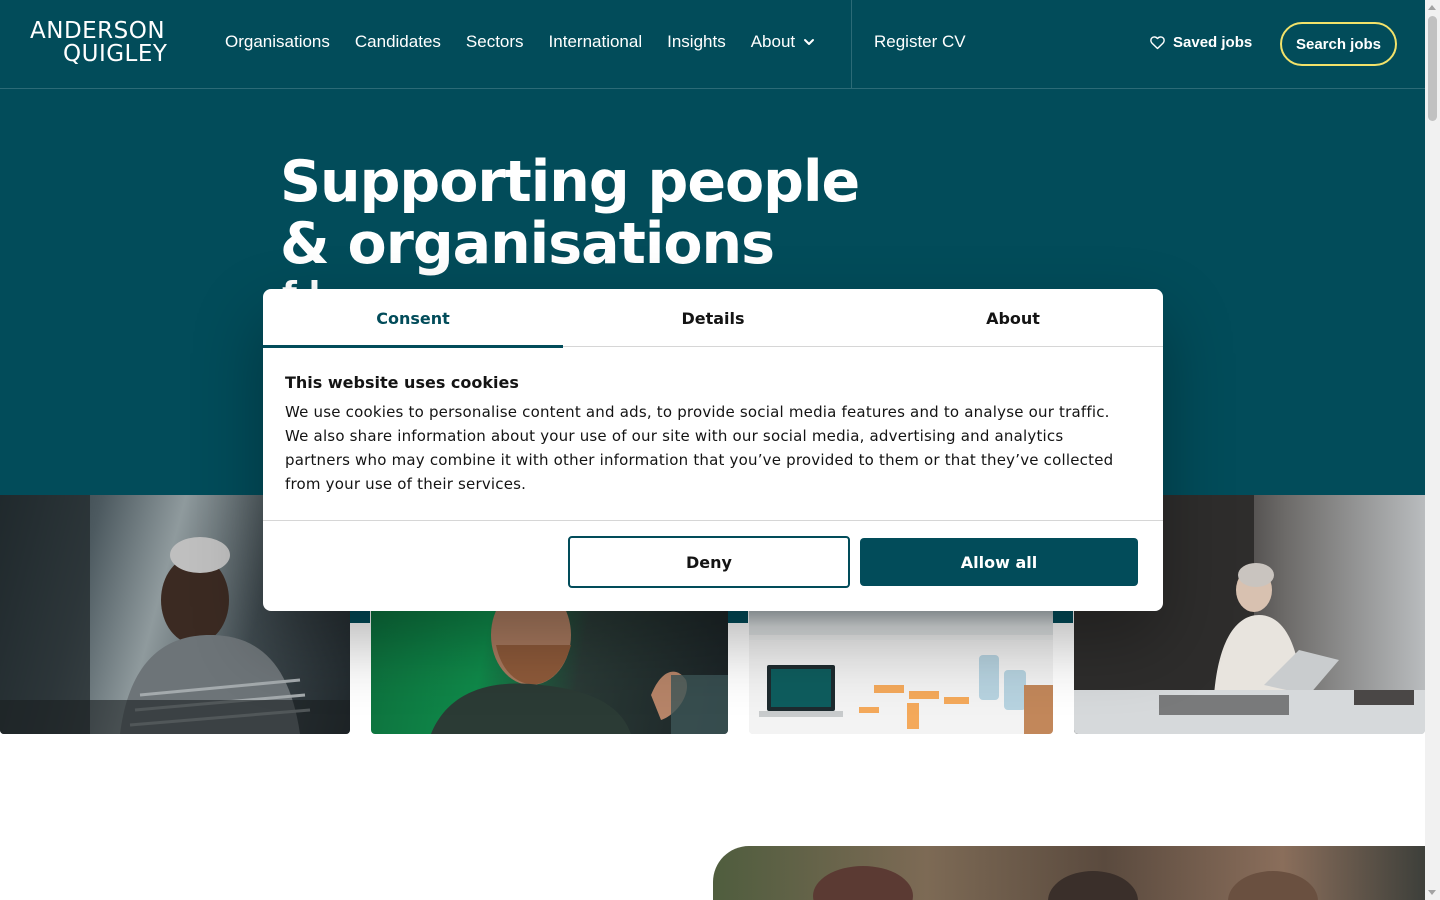 The height and width of the screenshot is (900, 1440). I want to click on hero-title: Supporting people & organisations, so click(630, 213).